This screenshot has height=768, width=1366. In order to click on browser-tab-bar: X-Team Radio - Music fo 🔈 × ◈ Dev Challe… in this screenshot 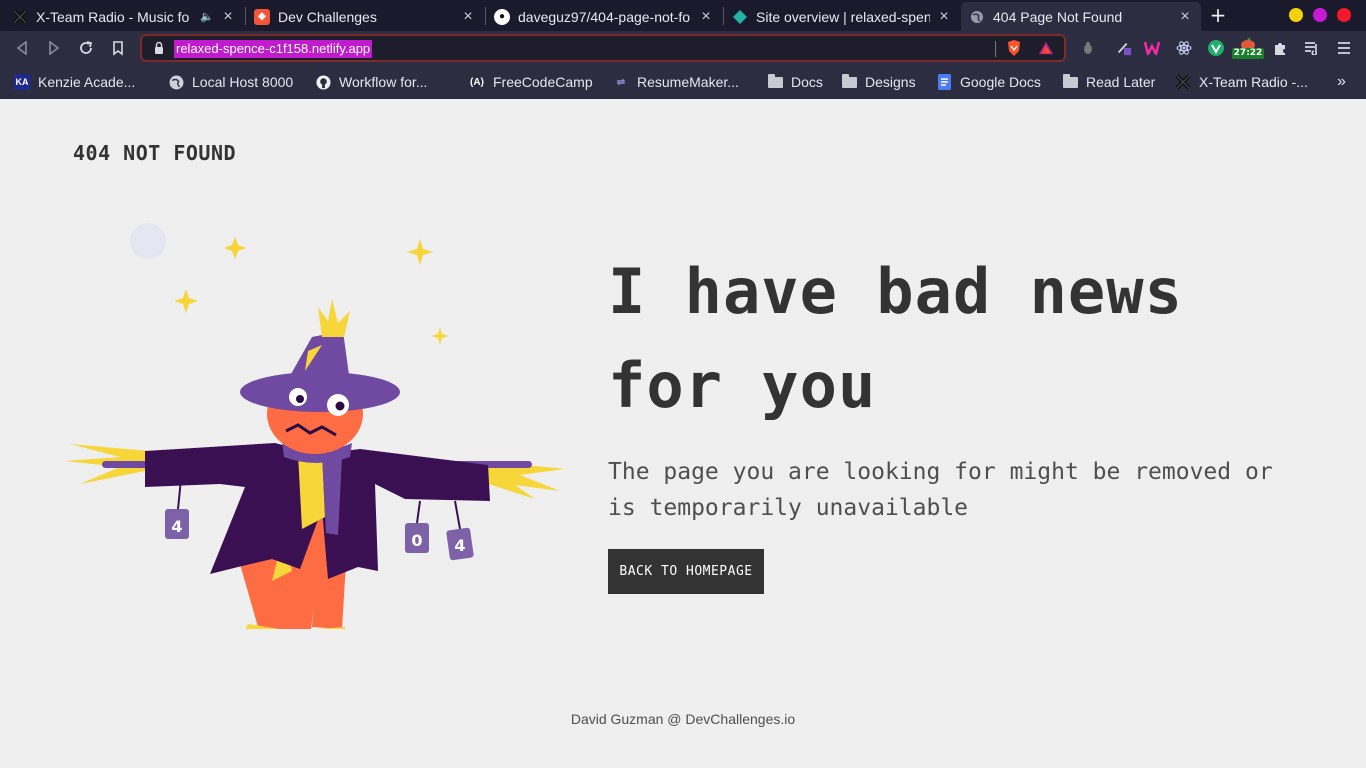, I will do `click(683, 15)`.